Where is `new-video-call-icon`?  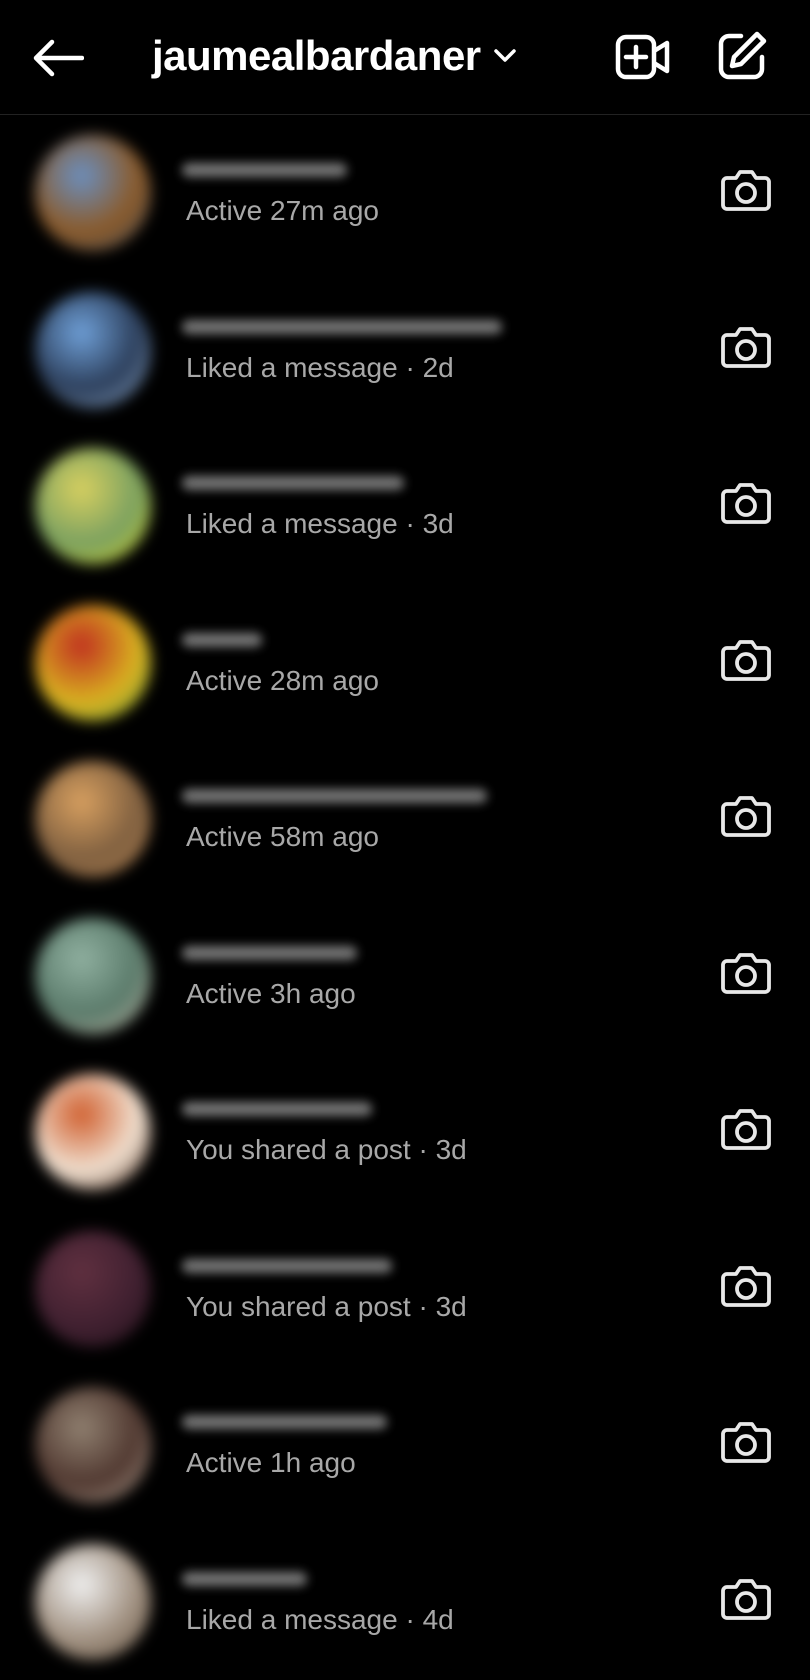 new-video-call-icon is located at coordinates (643, 57).